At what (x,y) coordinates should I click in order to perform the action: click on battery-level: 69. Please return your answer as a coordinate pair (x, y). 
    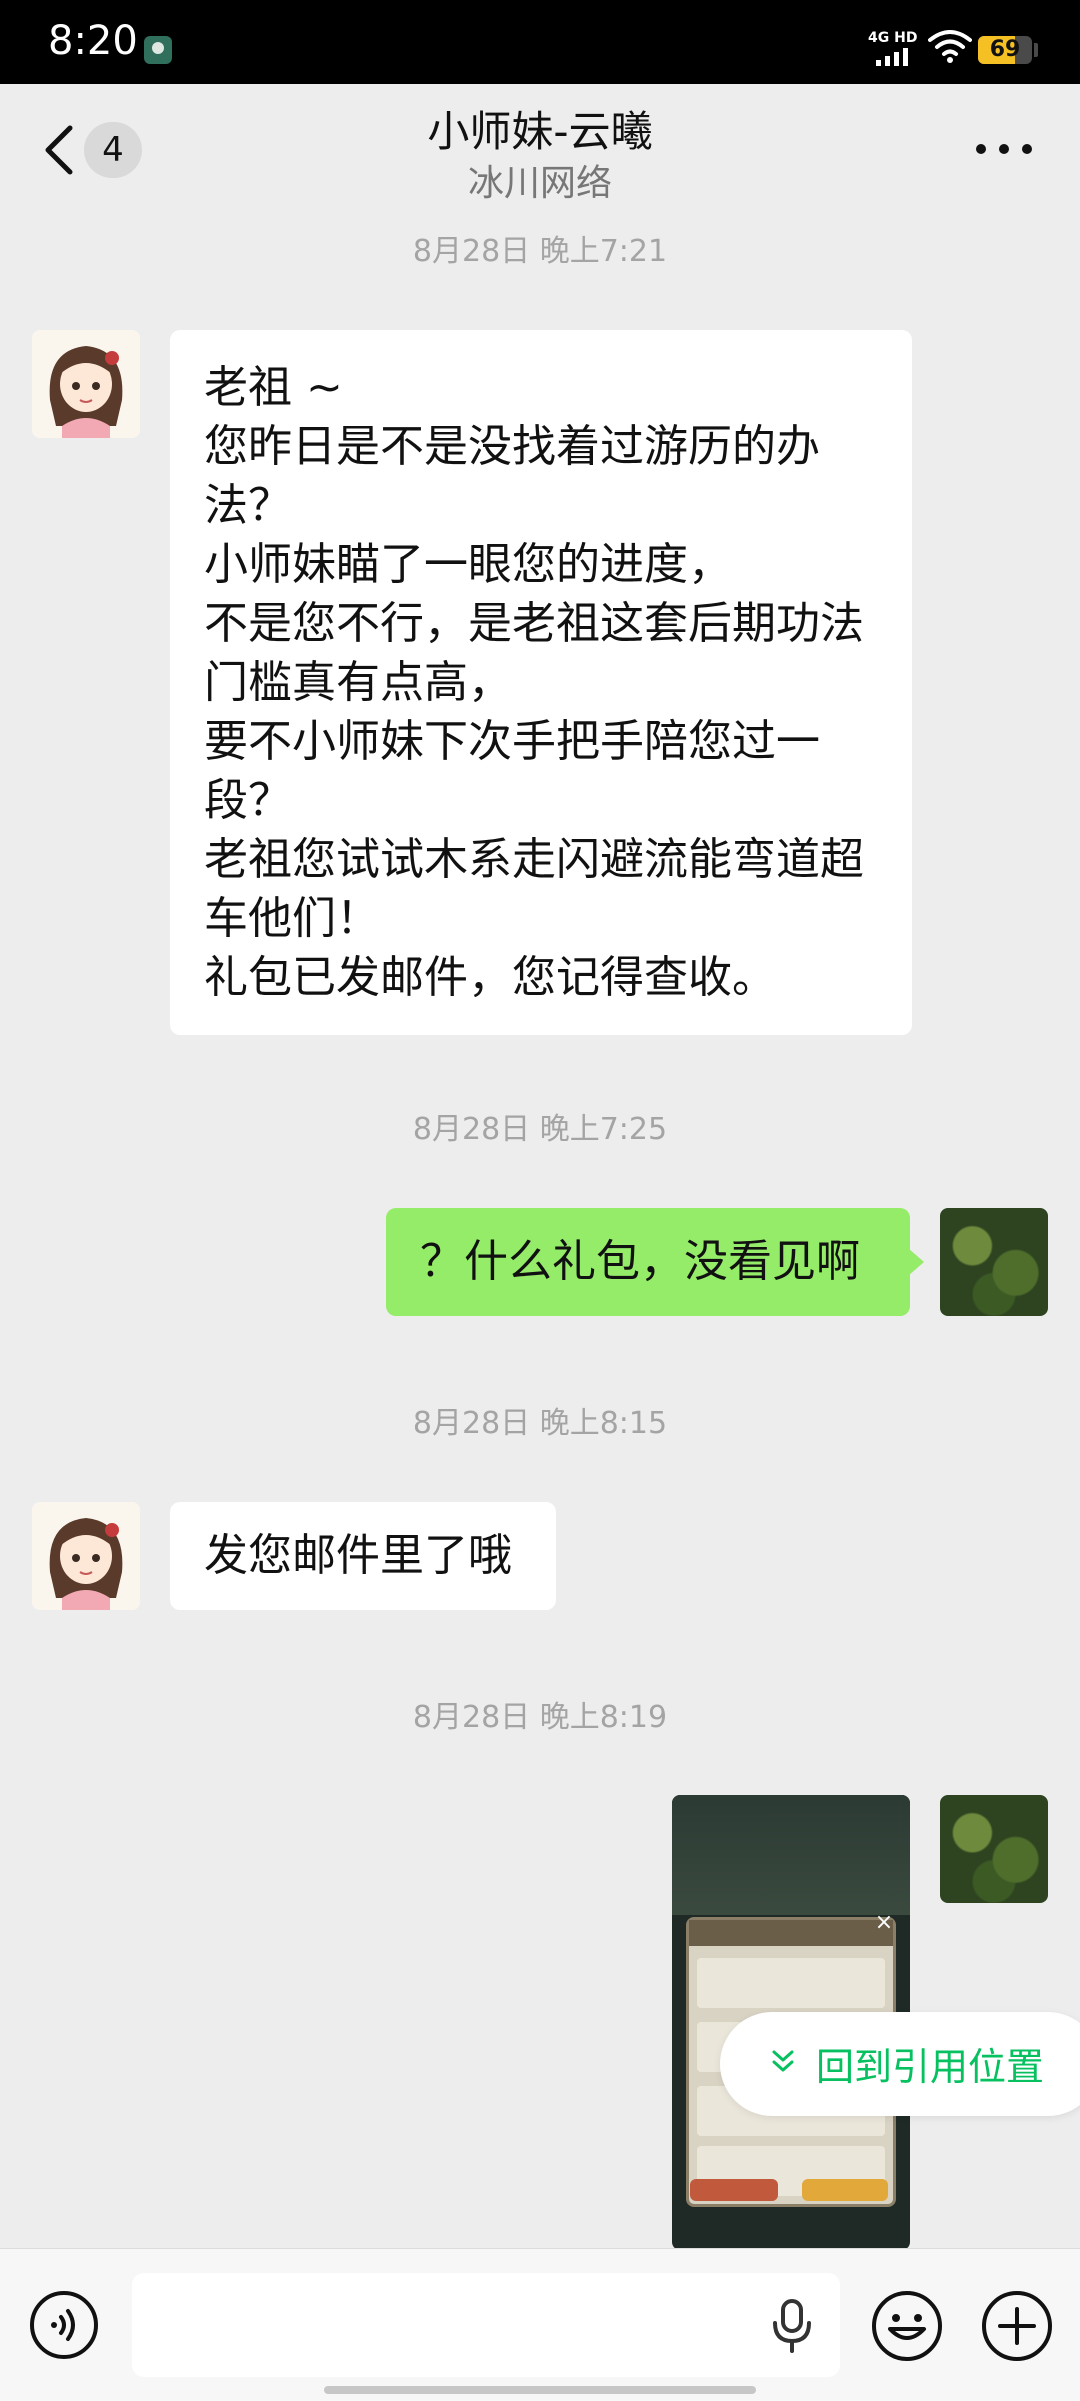
    Looking at the image, I should click on (1005, 49).